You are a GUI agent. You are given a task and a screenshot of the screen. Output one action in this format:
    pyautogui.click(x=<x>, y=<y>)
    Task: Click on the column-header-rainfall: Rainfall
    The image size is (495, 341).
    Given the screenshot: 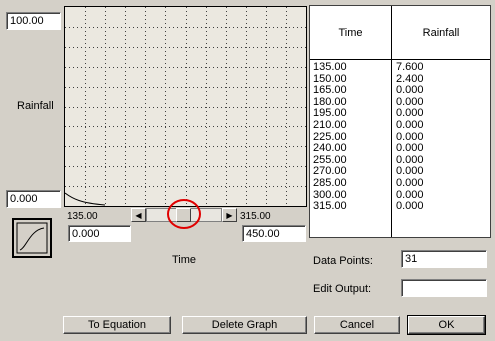 What is the action you would take?
    pyautogui.click(x=441, y=33)
    